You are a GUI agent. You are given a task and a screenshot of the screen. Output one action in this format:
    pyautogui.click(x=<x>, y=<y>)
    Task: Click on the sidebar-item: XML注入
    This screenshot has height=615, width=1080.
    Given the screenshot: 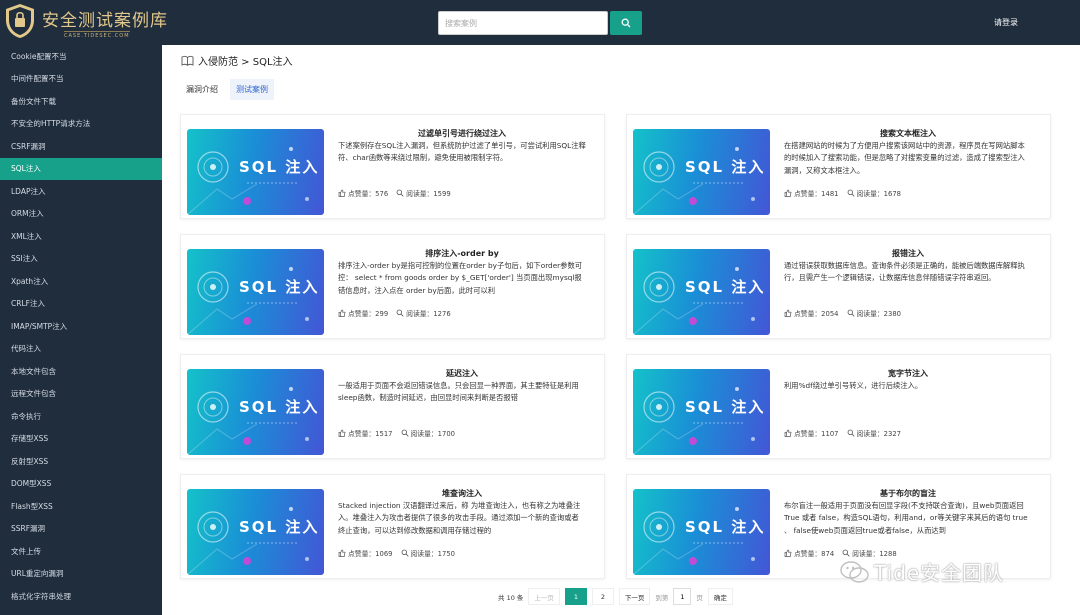 What is the action you would take?
    pyautogui.click(x=81, y=236)
    